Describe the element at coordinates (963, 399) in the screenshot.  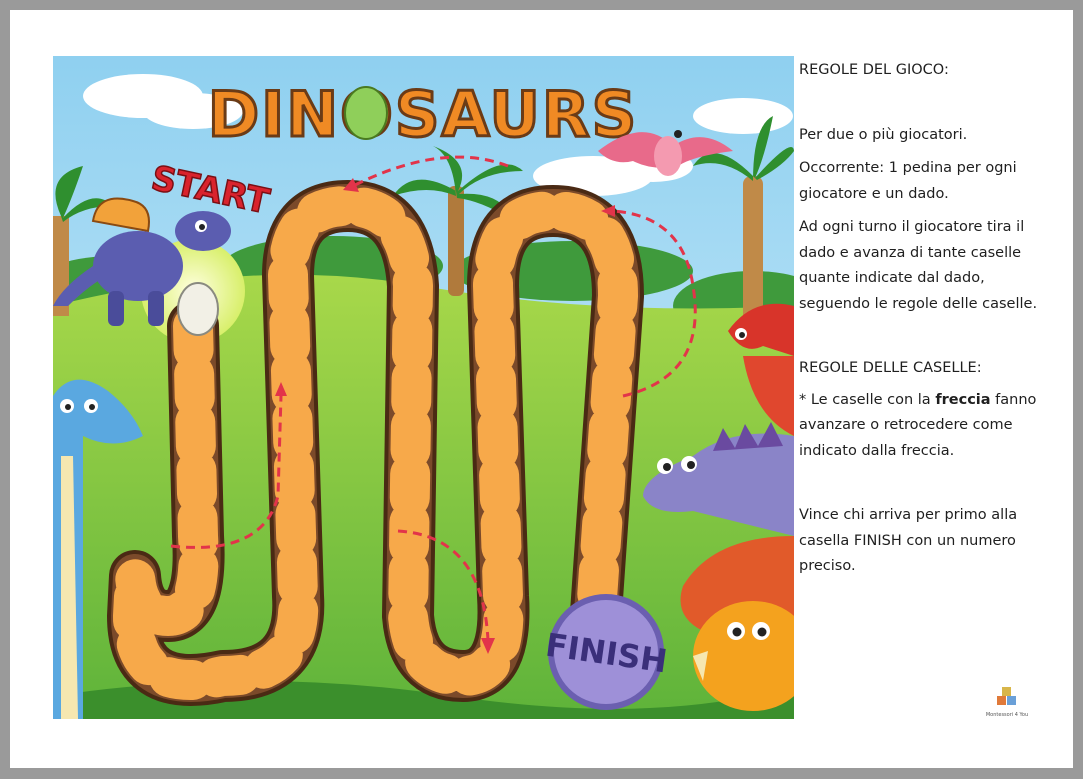
I see `arrow-rule-bold: freccia` at that location.